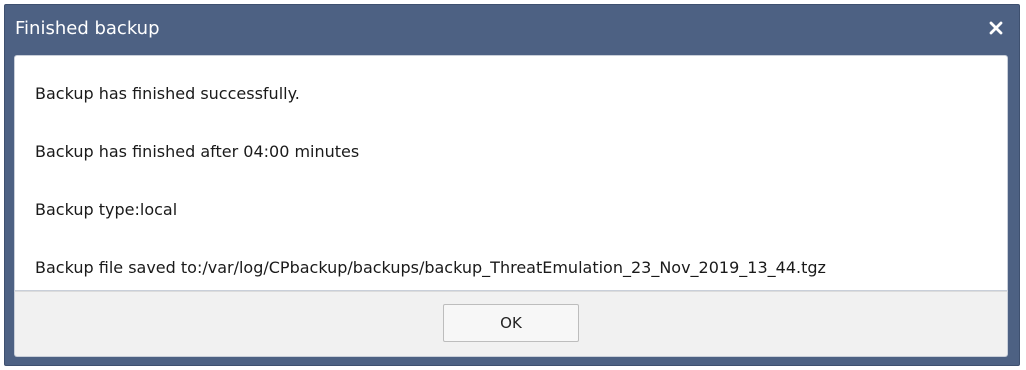 The height and width of the screenshot is (370, 1026). I want to click on duration-message: Backup has finished after 04:00 minutes, so click(197, 151).